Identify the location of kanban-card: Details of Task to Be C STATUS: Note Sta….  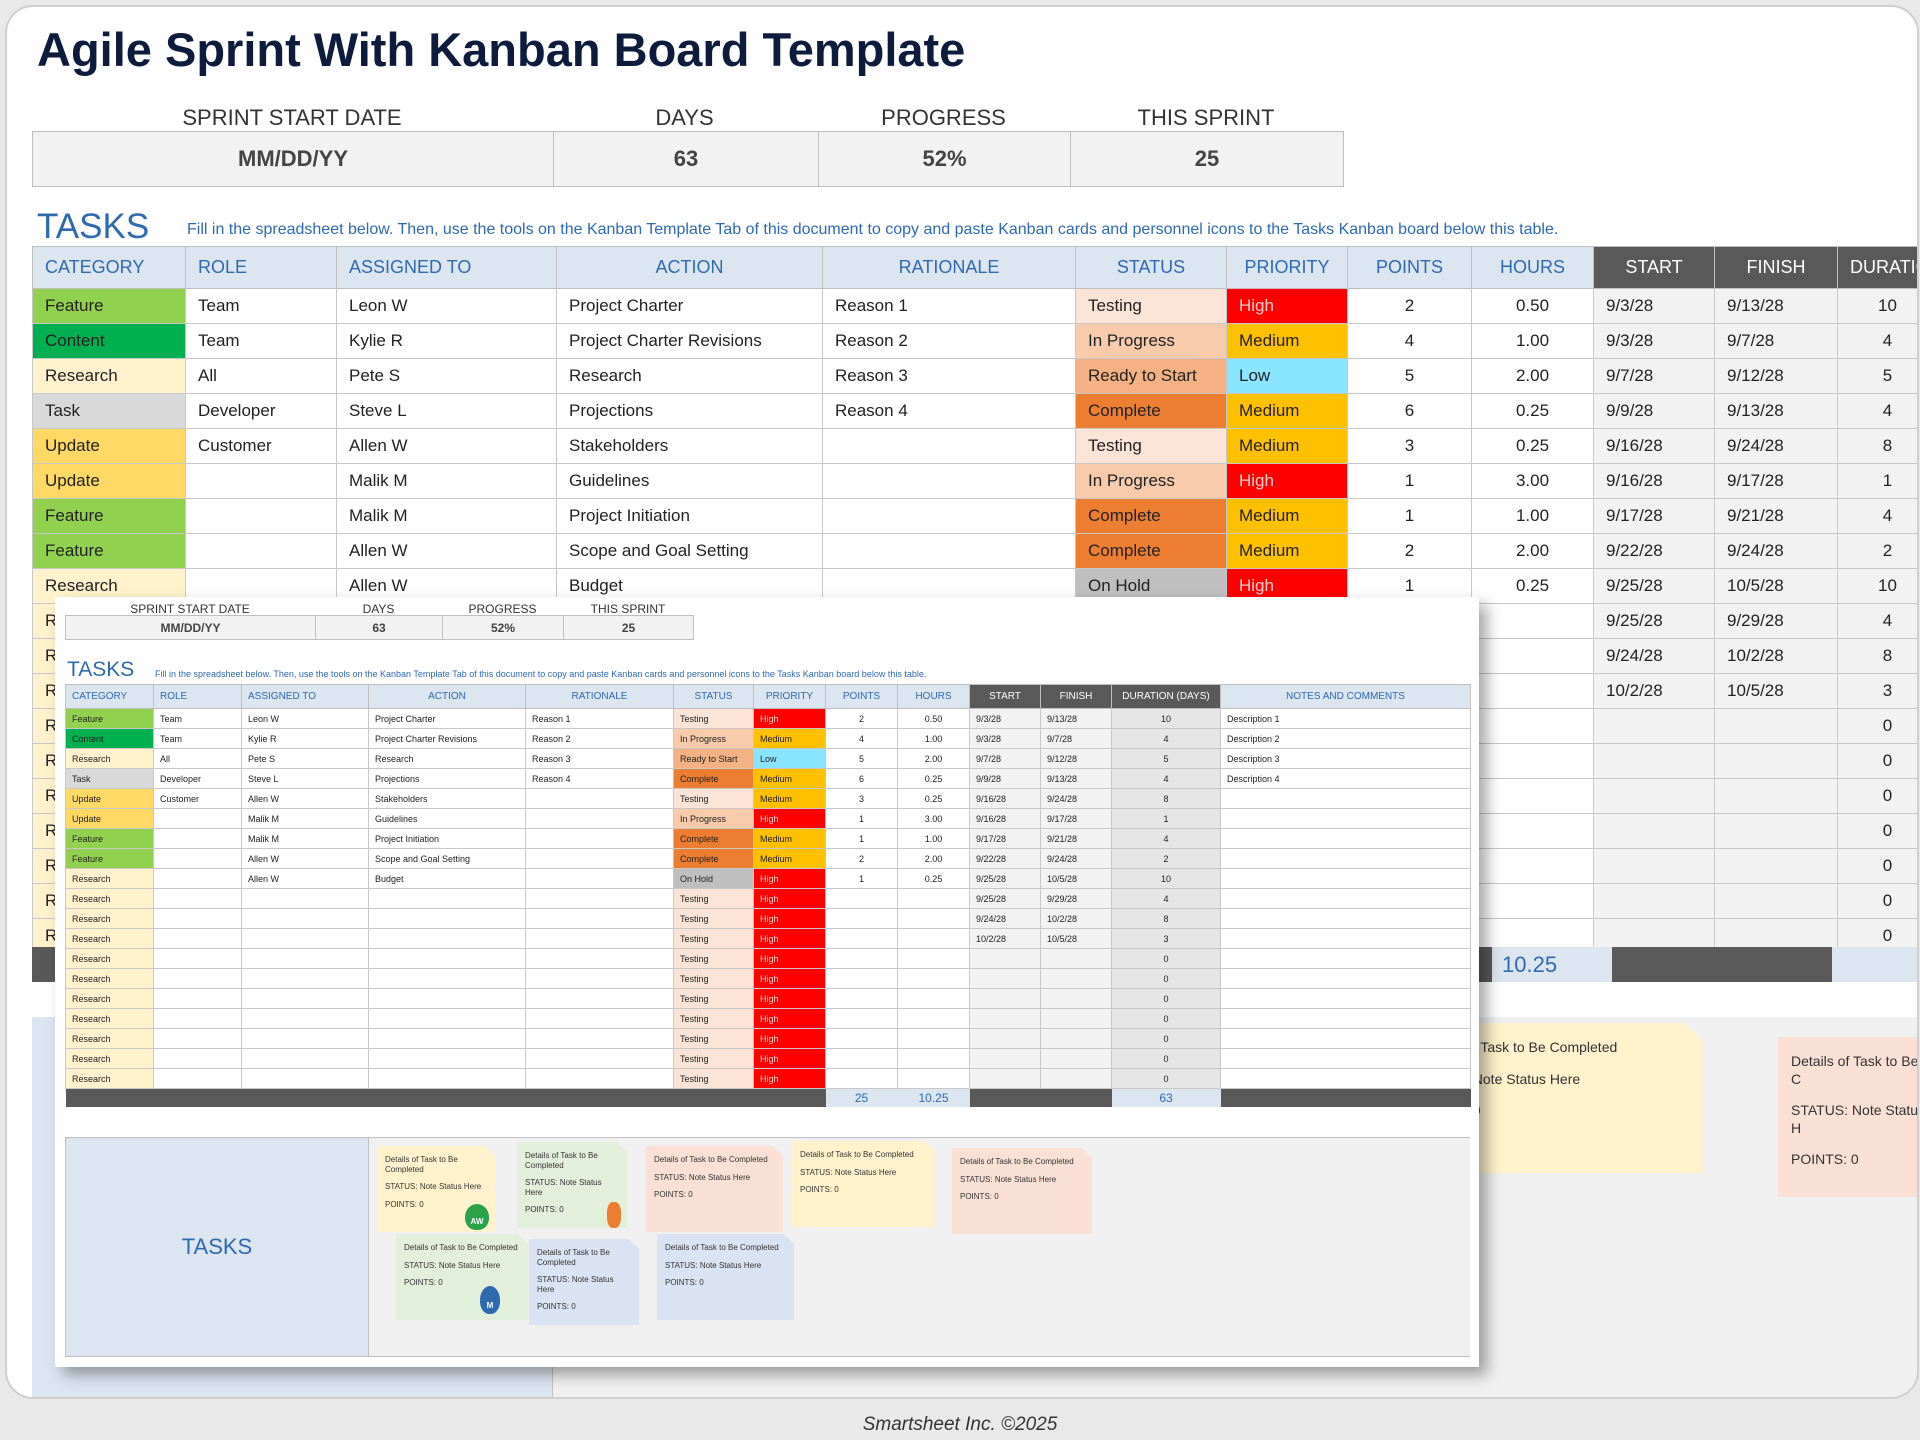
(1848, 1117).